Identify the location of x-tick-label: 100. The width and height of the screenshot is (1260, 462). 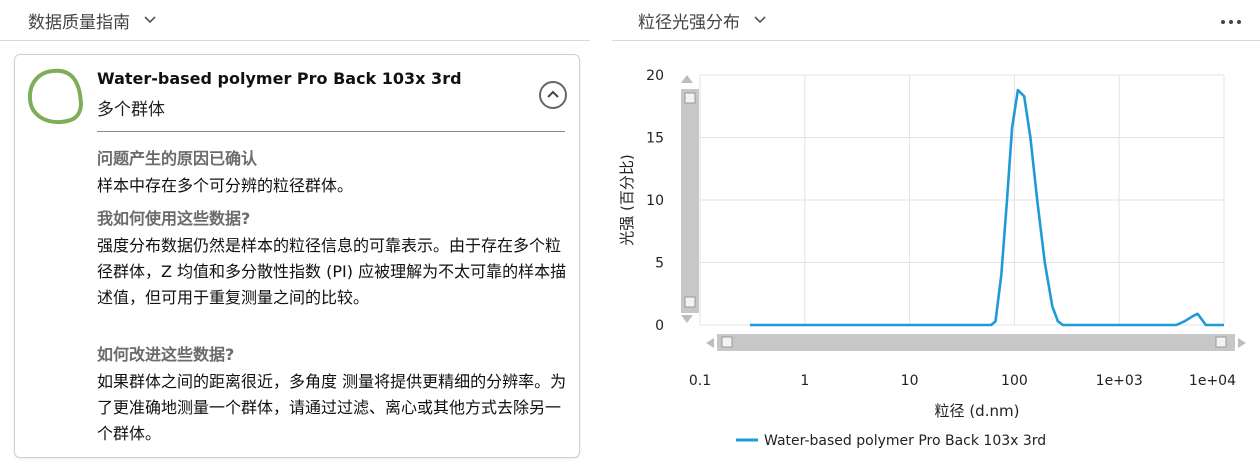
(1014, 381).